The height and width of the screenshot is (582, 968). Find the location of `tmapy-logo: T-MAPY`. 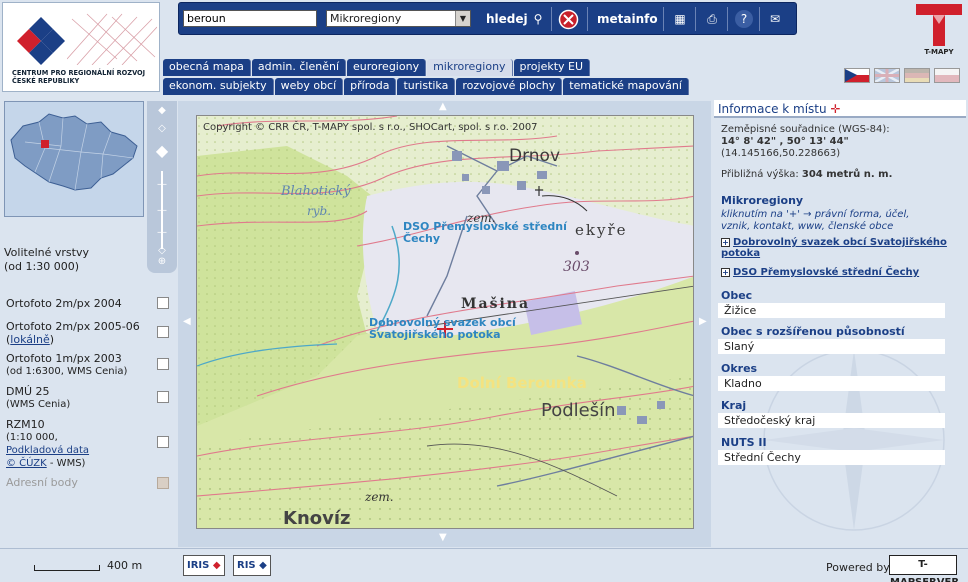

tmapy-logo: T-MAPY is located at coordinates (939, 31).